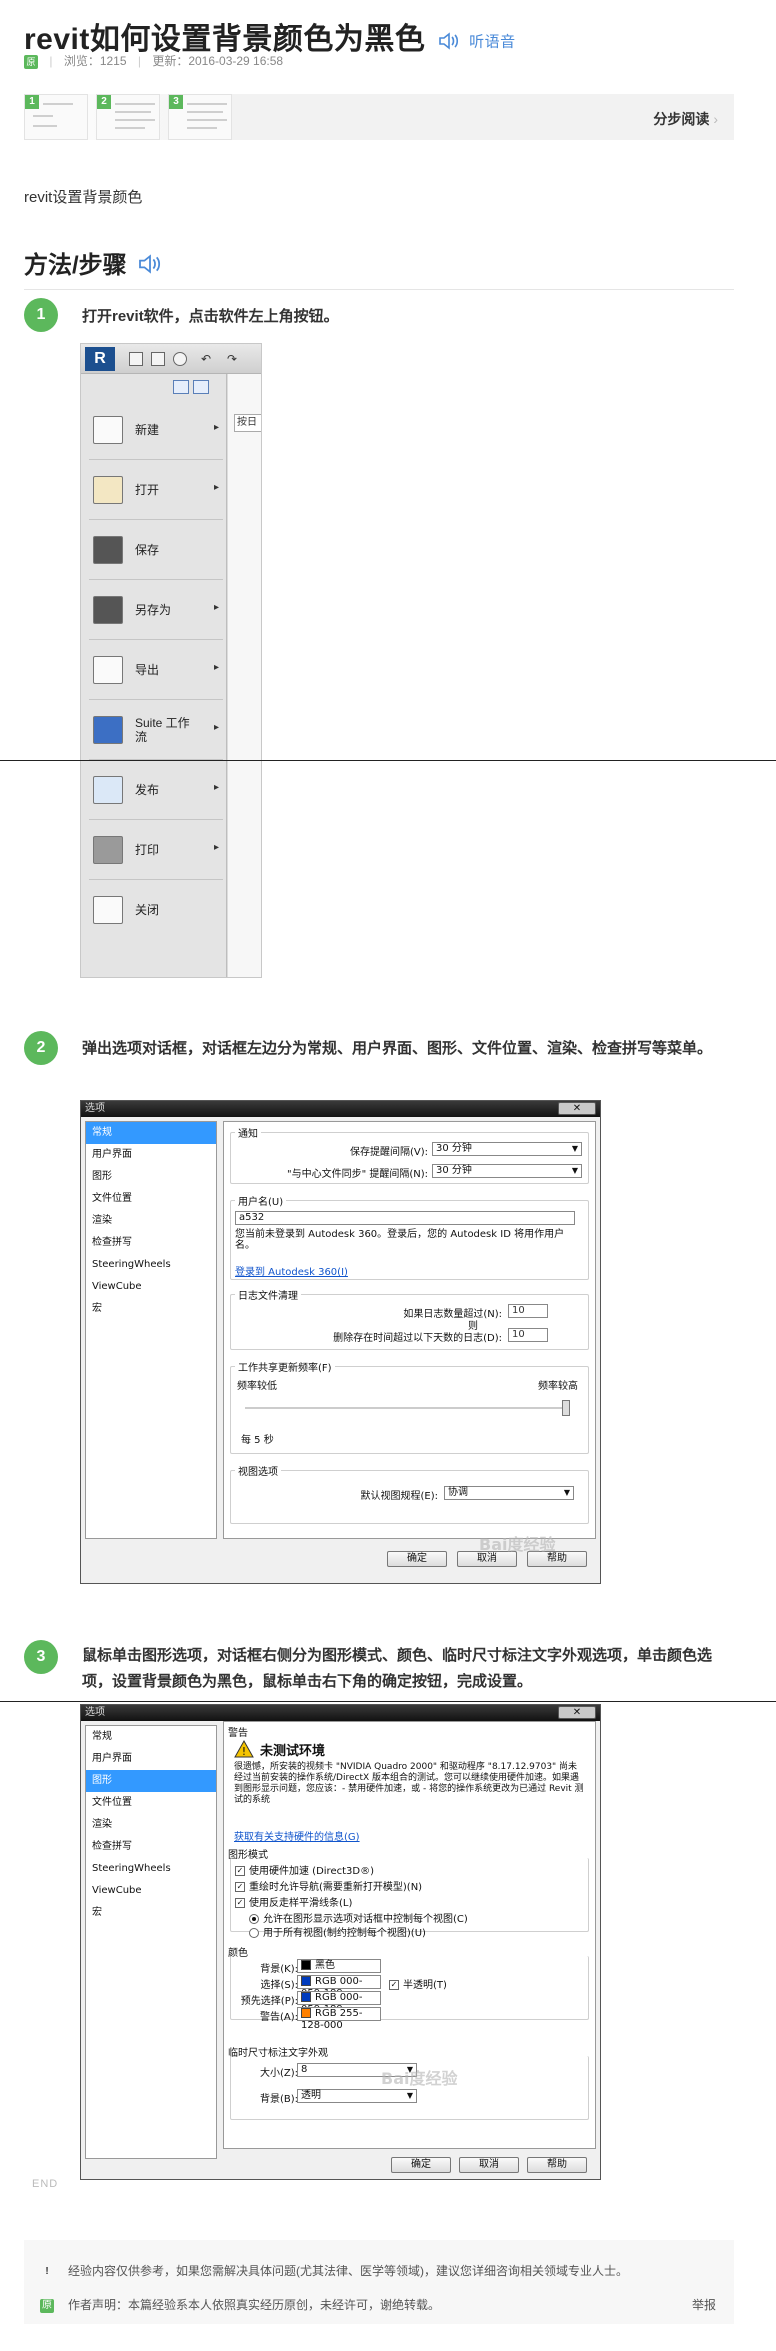  Describe the element at coordinates (47, 2305) in the screenshot. I see `original-badge-icon: 原` at that location.